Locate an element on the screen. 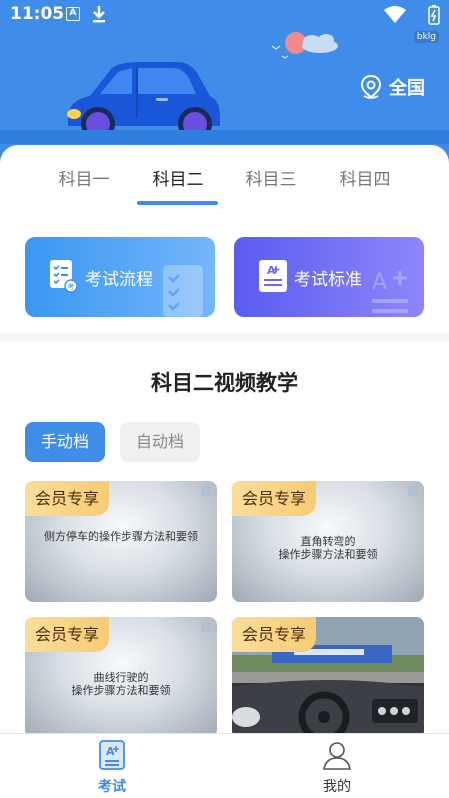  exam-icon: A is located at coordinates (112, 755).